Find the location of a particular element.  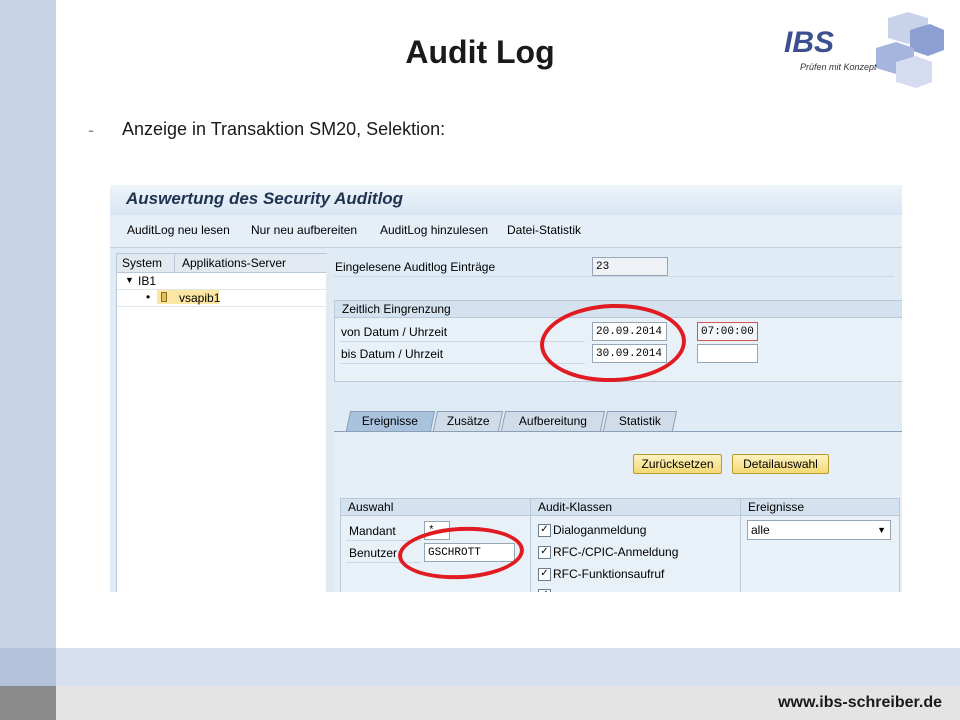

slide-bottom-band is located at coordinates (508, 667).